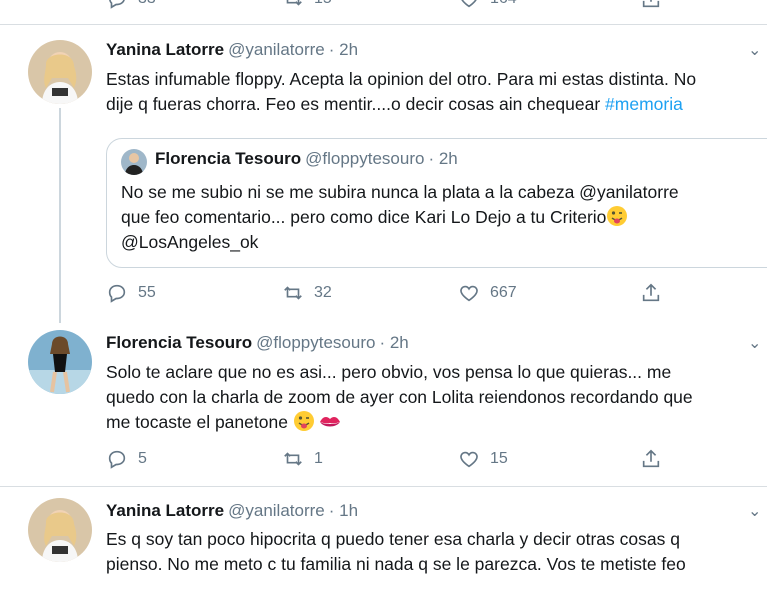 The height and width of the screenshot is (599, 767). I want to click on quote-header: Florencia Tesouro @floppytesouro · 2h, so click(306, 159).